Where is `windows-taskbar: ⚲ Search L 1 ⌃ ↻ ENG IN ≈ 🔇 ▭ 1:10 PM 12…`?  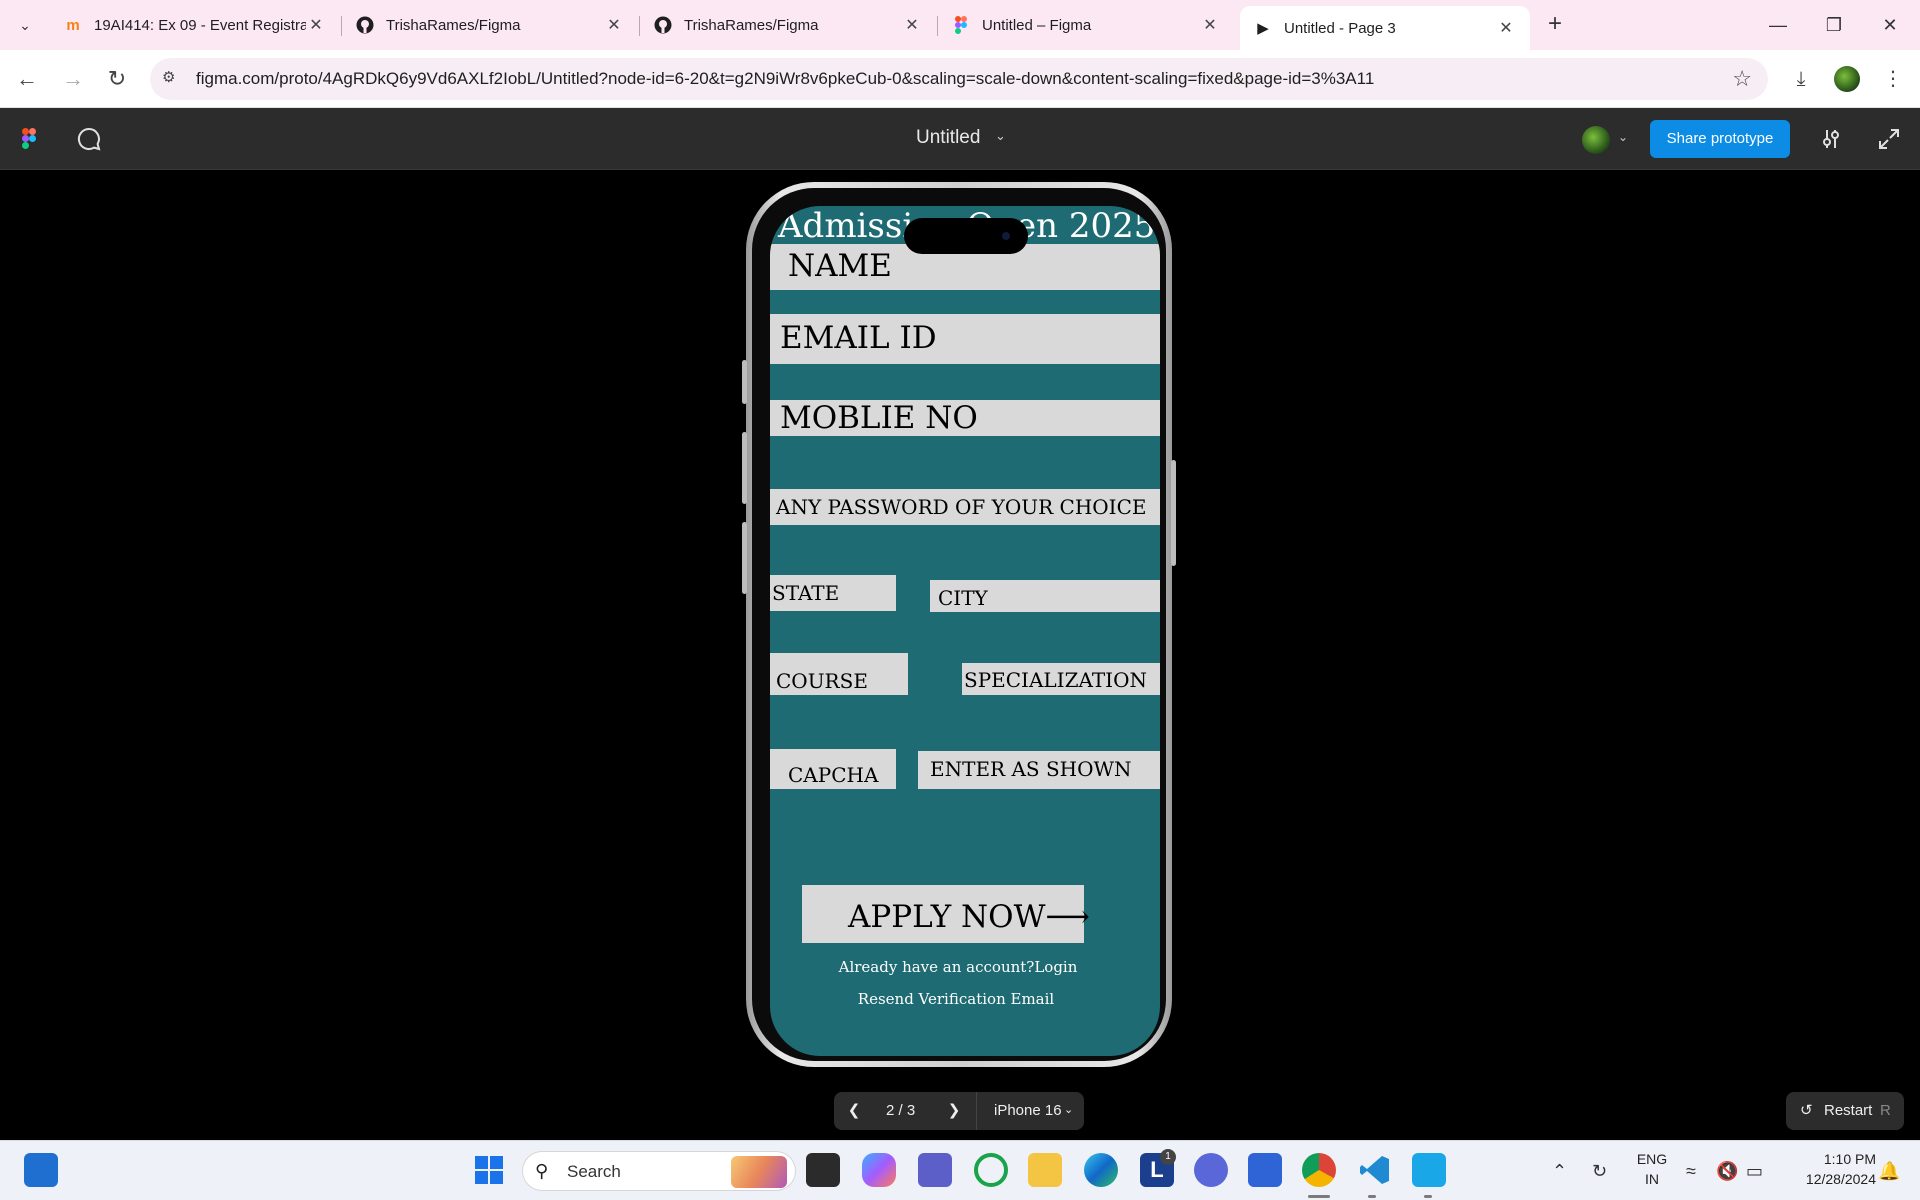
windows-taskbar: ⚲ Search L 1 ⌃ ↻ ENG IN ≈ 🔇 ▭ 1:10 PM 12… is located at coordinates (960, 1170).